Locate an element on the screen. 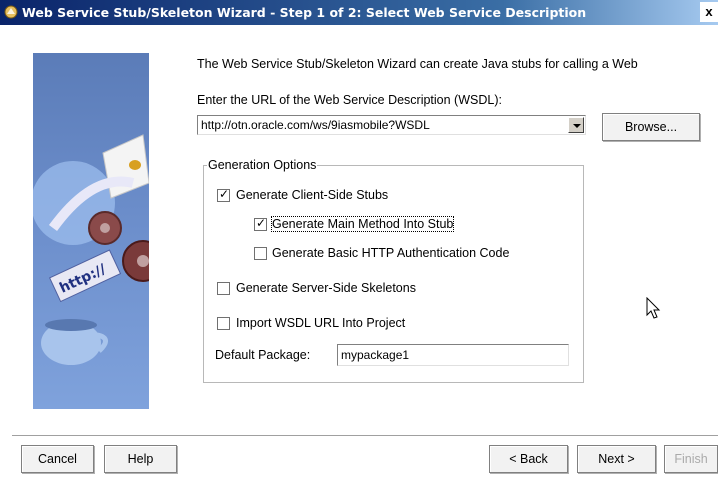  import-wsdl-checkbox is located at coordinates (223, 323).